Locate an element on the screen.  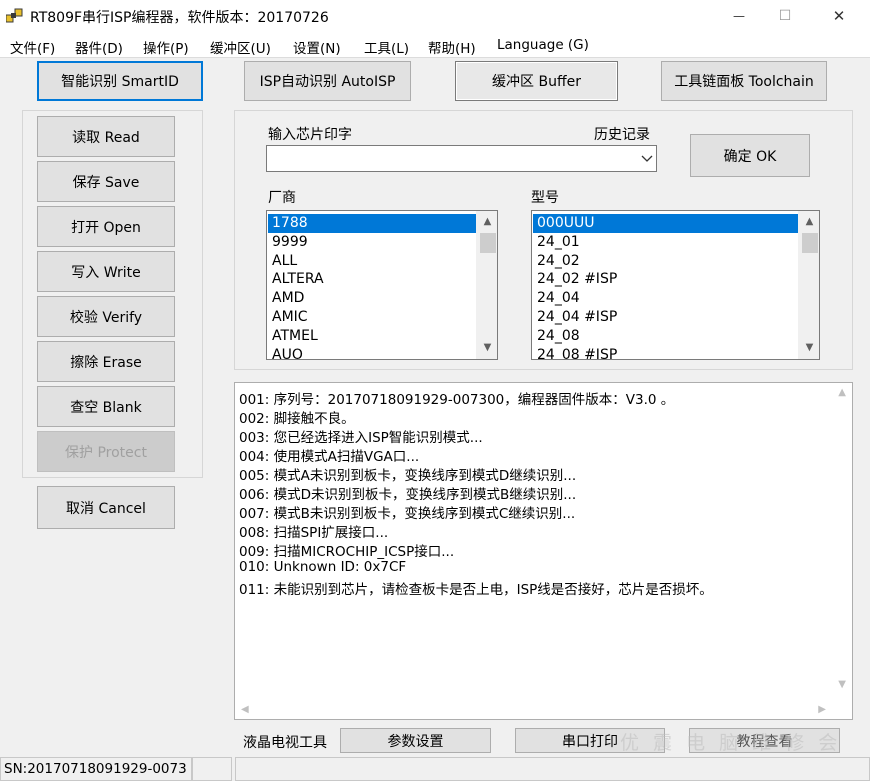
dropdown-arrow-icon is located at coordinates (647, 159).